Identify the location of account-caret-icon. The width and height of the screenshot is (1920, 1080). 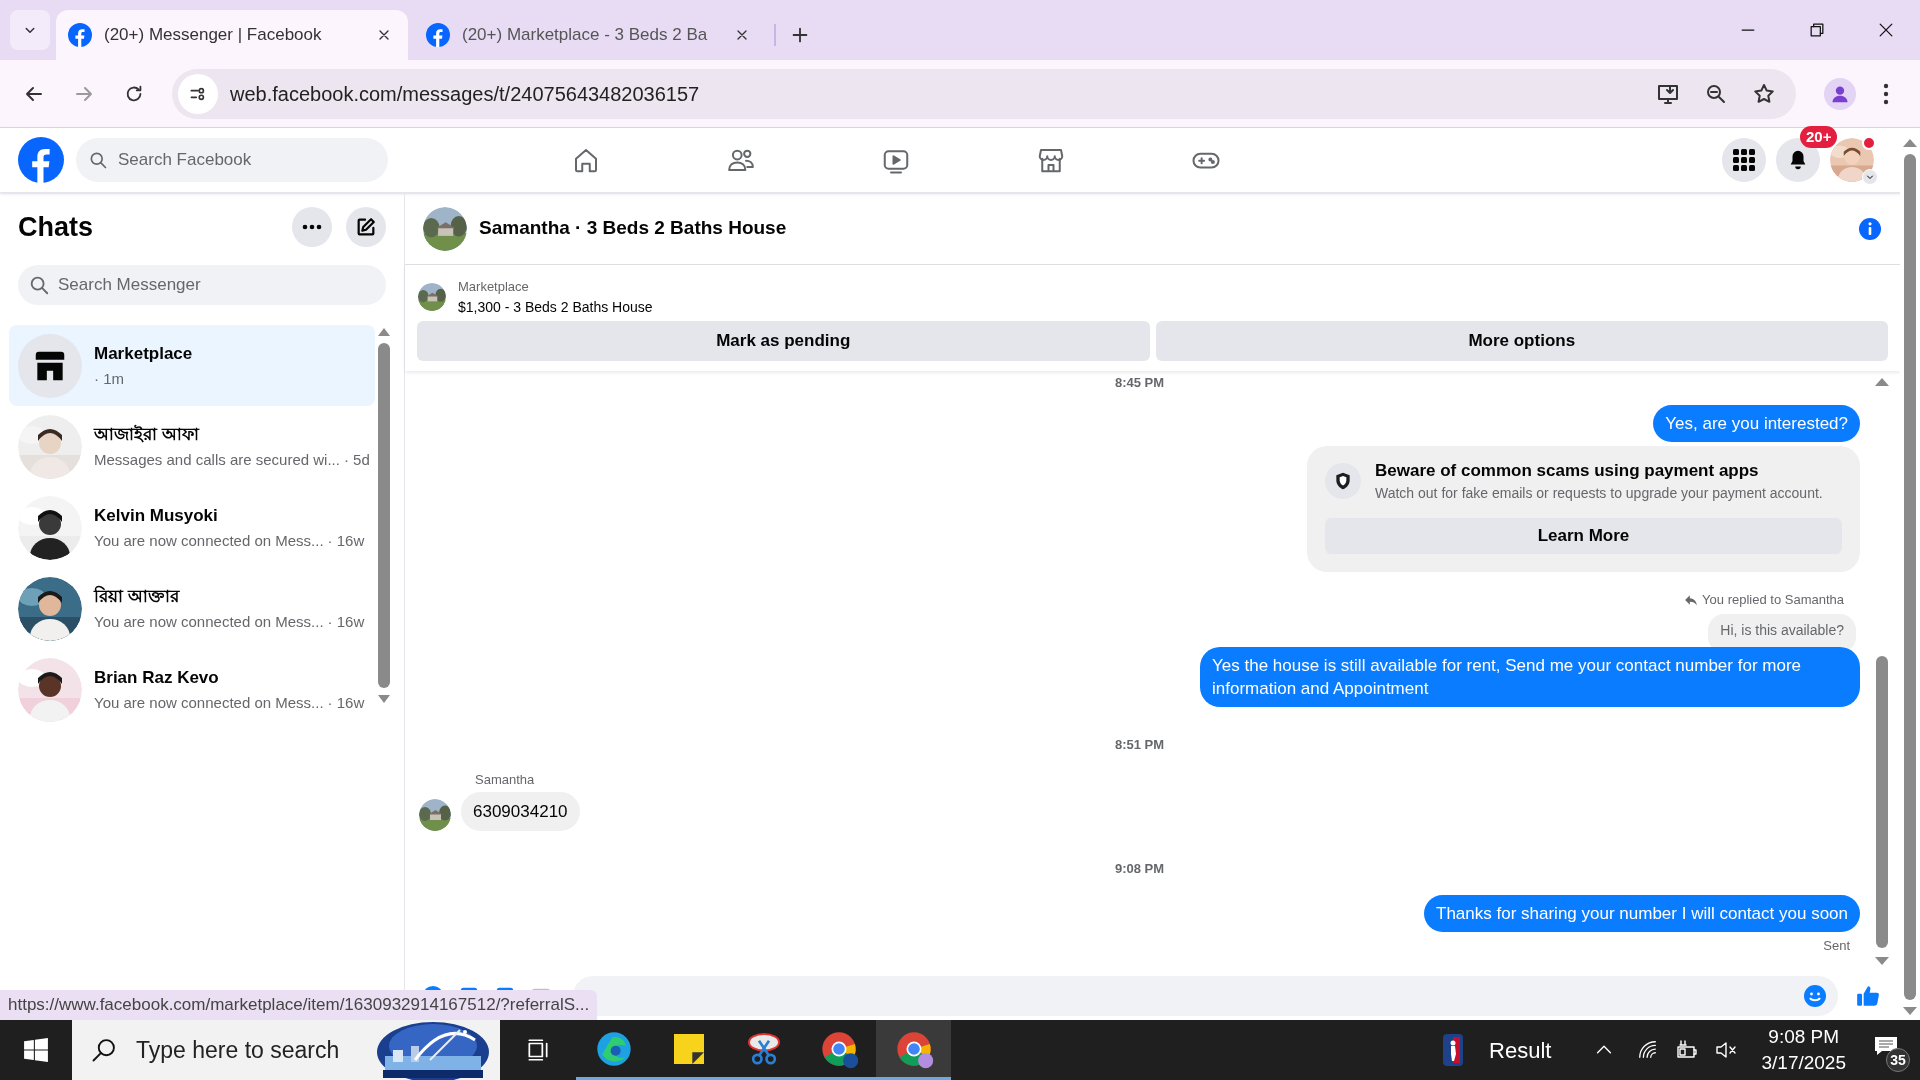
(1870, 177).